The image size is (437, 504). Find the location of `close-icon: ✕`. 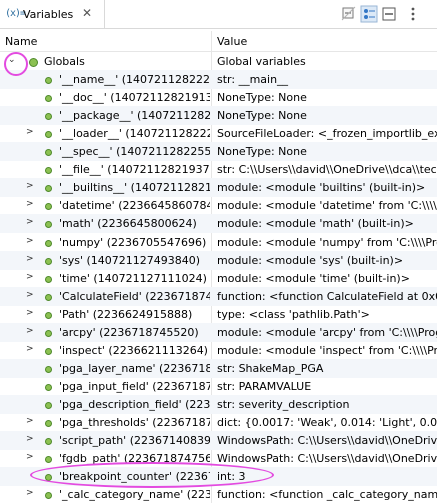

close-icon: ✕ is located at coordinates (87, 13).